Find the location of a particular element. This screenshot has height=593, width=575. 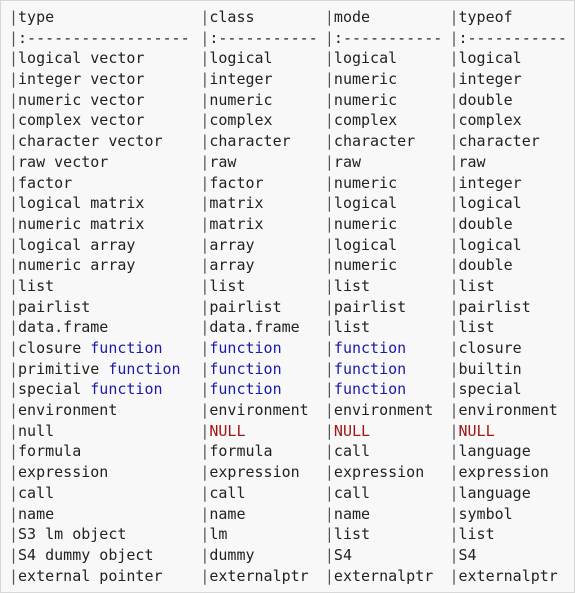

table-row: |raw vector |raw |raw |raw is located at coordinates (291, 162).